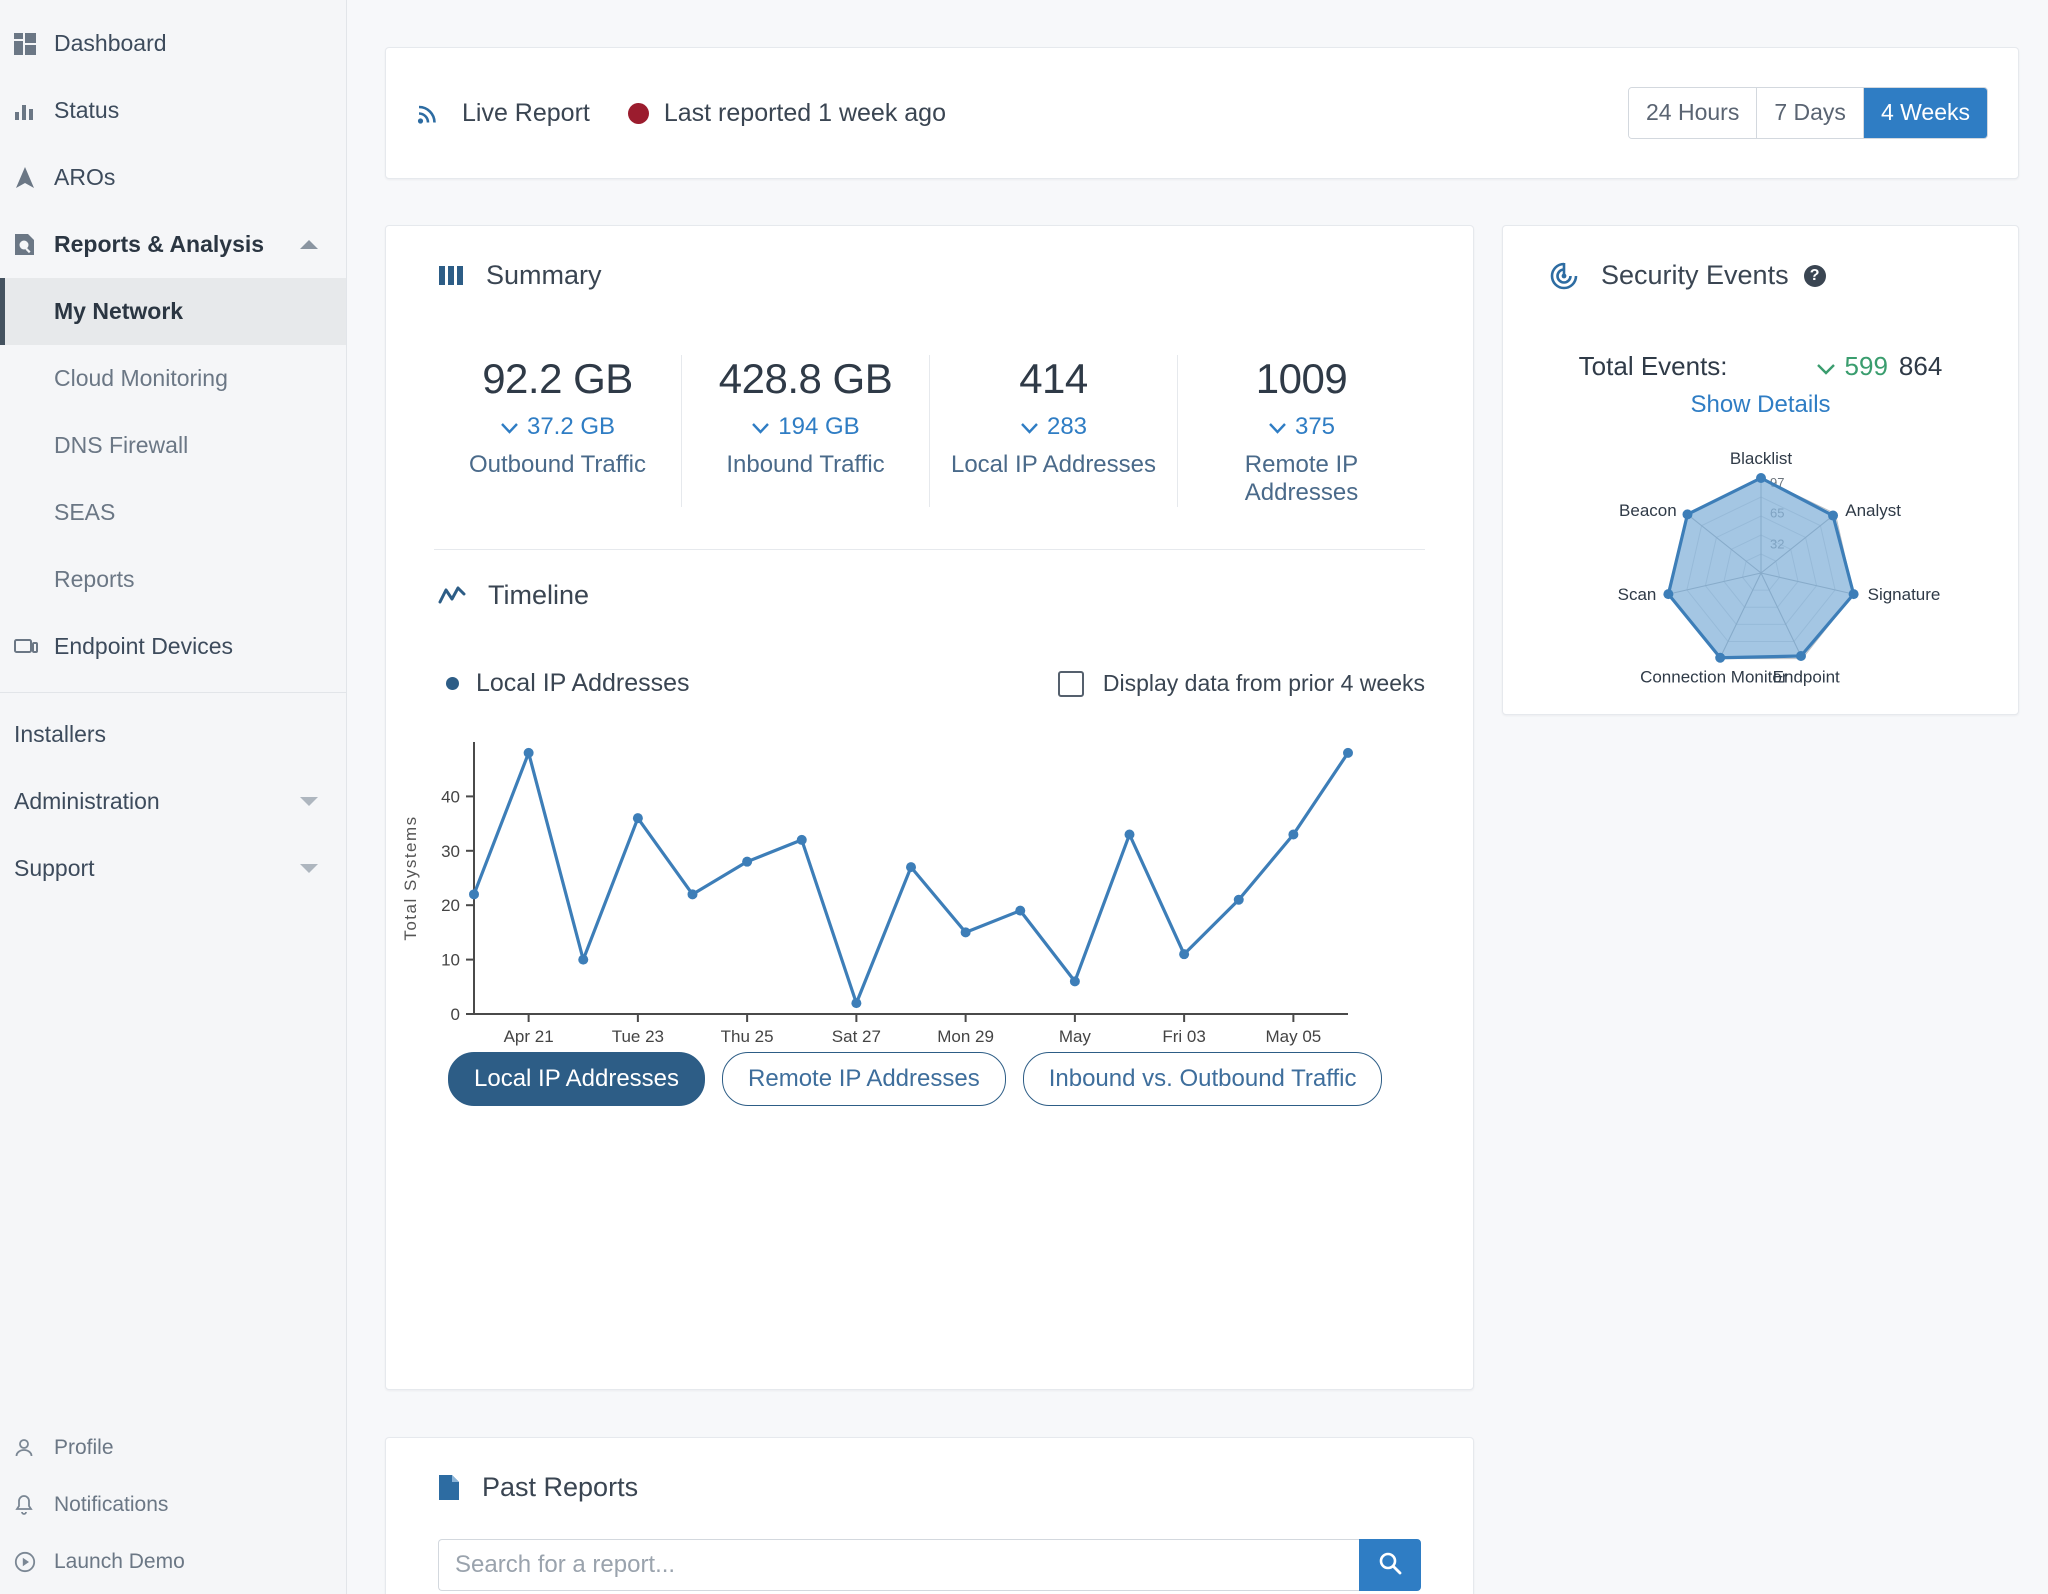 This screenshot has height=1594, width=2048. What do you see at coordinates (1925, 113) in the screenshot?
I see `range-4-weeks: 4 Weeks` at bounding box center [1925, 113].